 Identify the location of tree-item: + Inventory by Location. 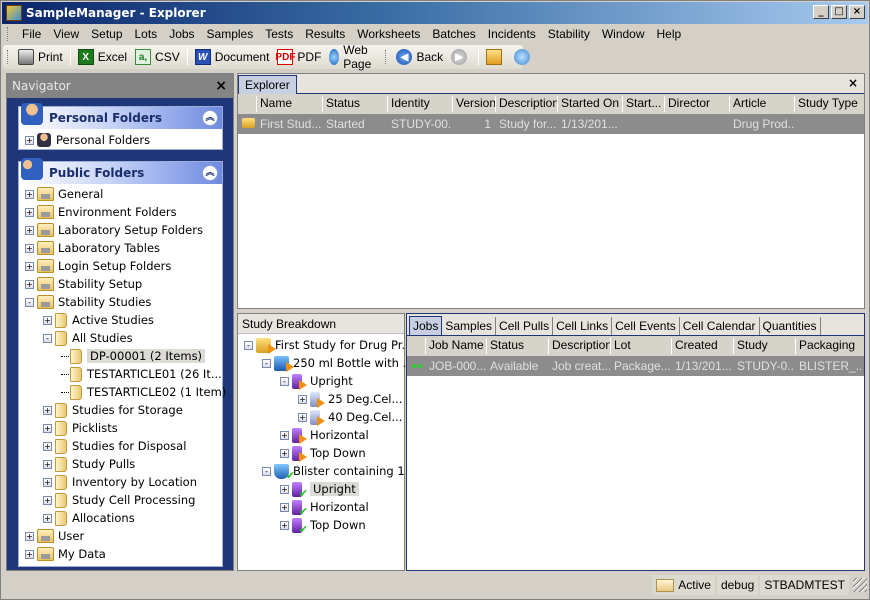
(123, 482).